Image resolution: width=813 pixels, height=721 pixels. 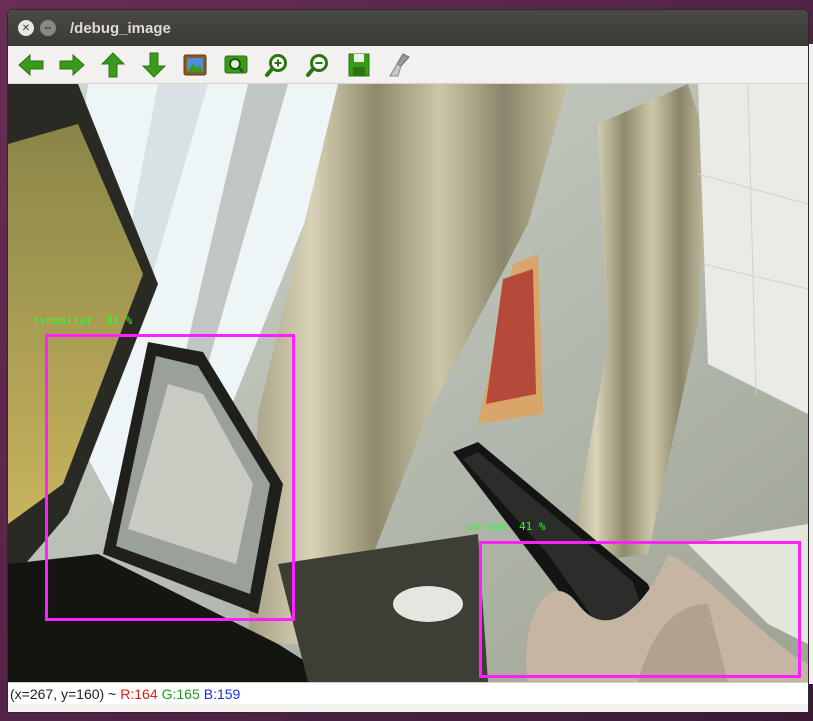 I want to click on image-icon, so click(x=195, y=64).